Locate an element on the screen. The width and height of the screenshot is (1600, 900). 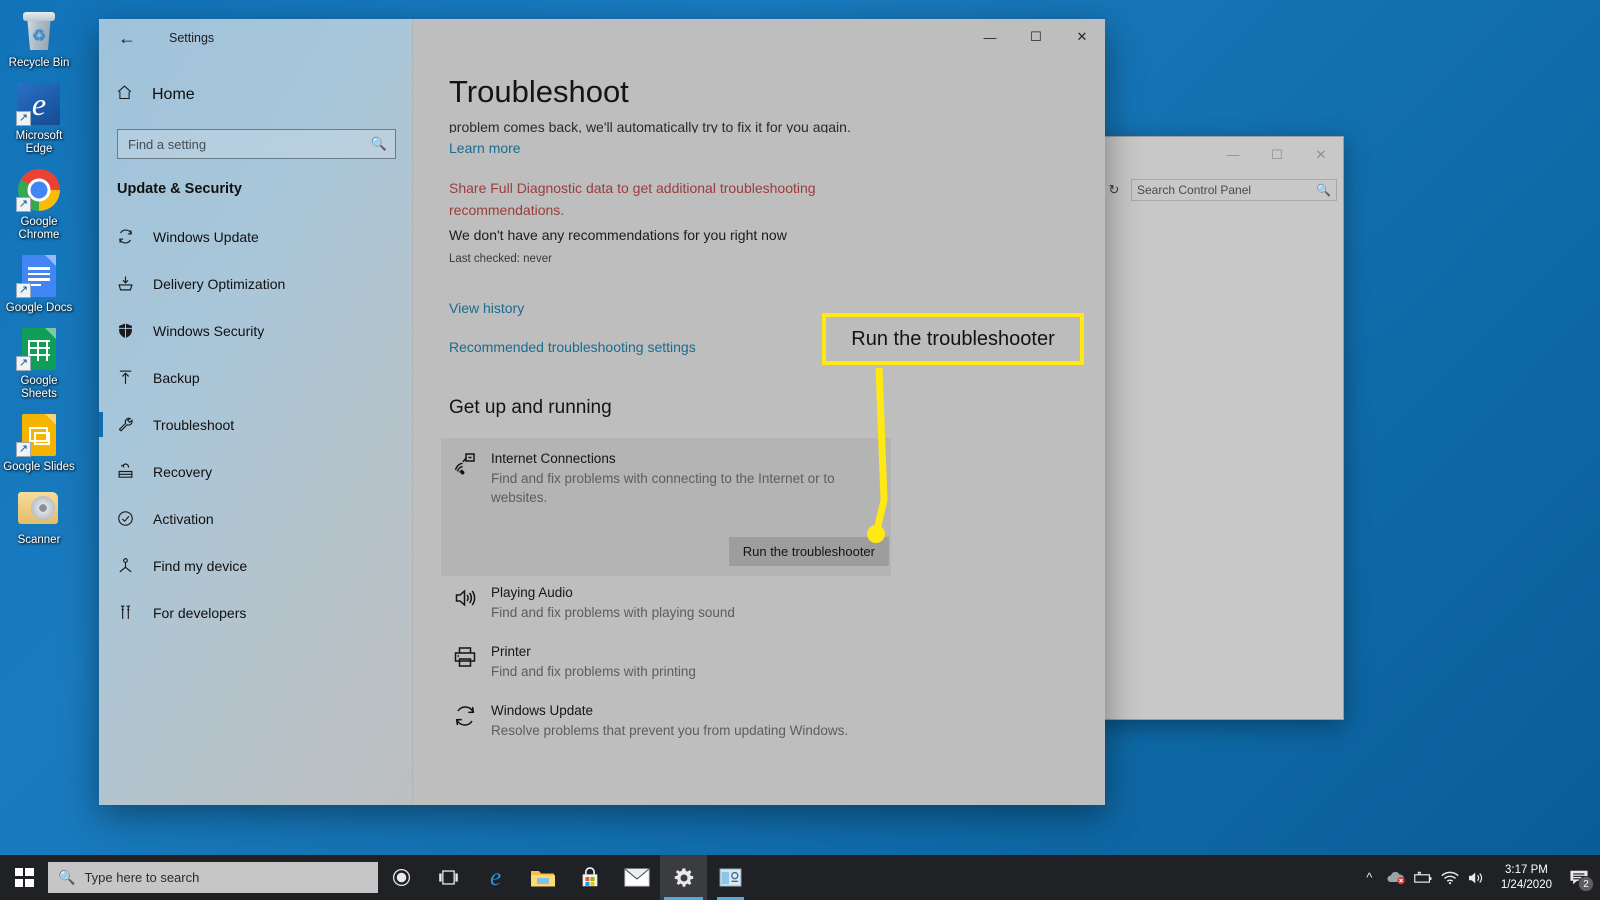
sidebar-item-home: Home is located at coordinates (255, 95).